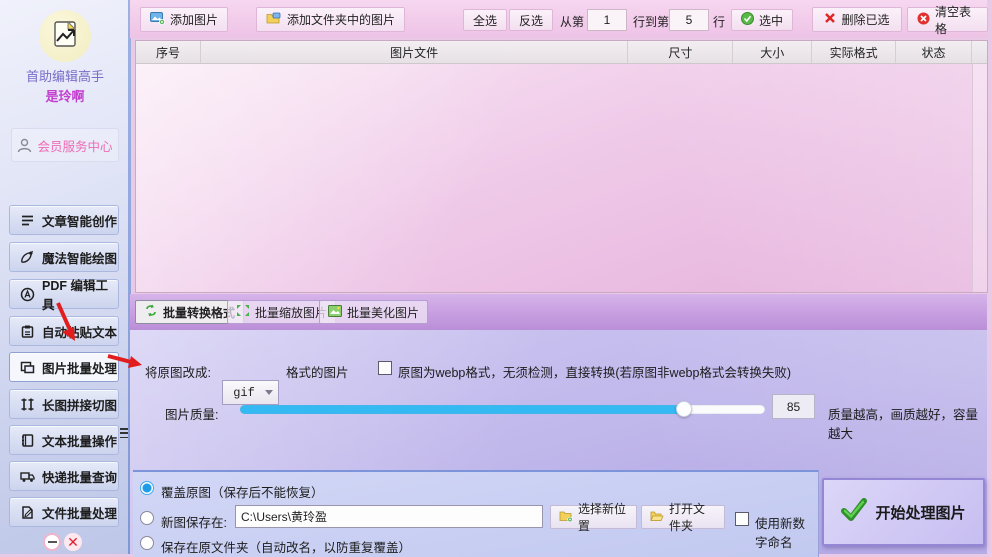  Describe the element at coordinates (65, 321) in the screenshot. I see `annotation-arrow-to-menu` at that location.